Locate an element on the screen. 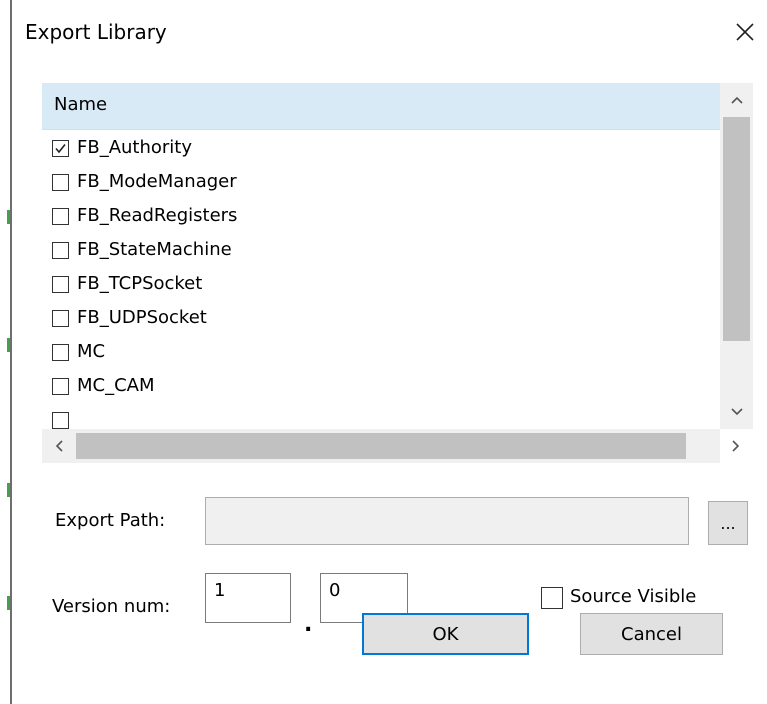  list-item: FB_Authority is located at coordinates (381, 150).